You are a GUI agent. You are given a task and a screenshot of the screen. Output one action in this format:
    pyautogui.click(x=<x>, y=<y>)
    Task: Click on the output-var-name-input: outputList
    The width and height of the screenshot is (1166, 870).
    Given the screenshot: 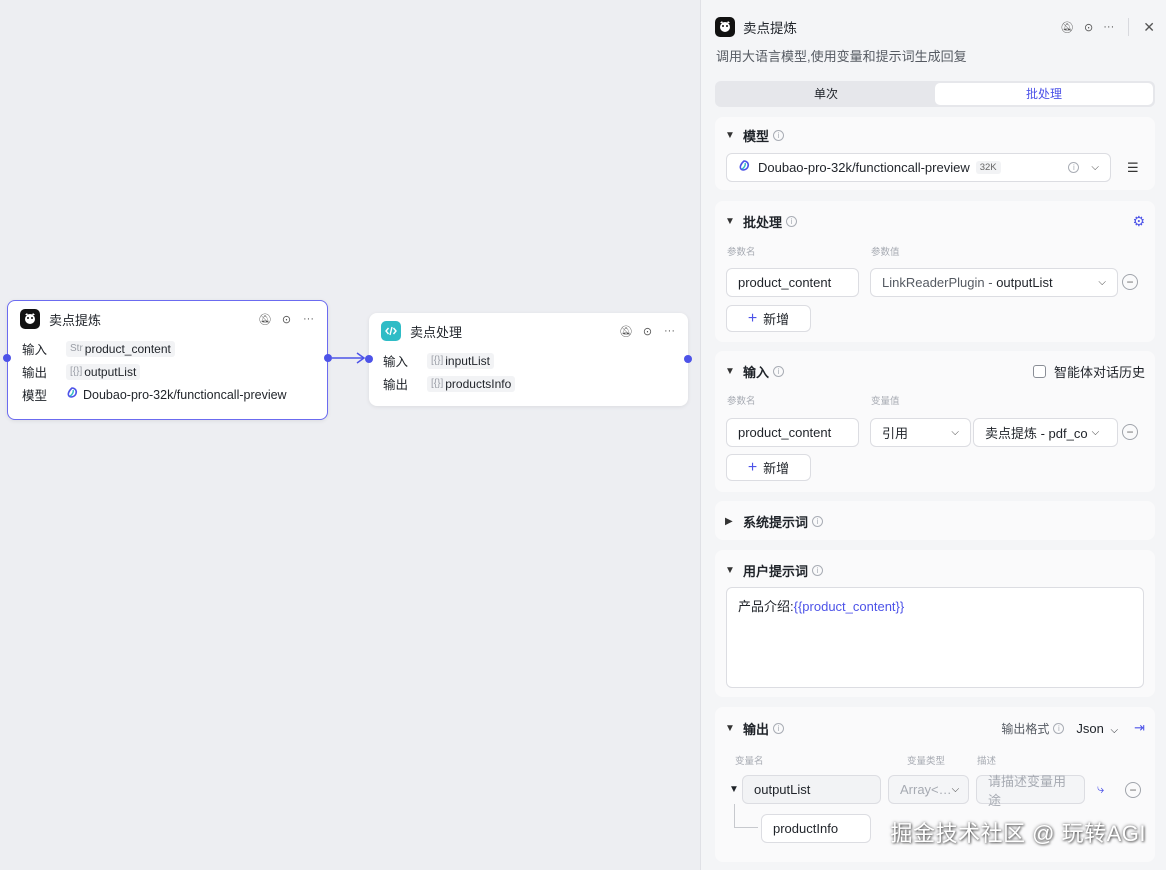 What is the action you would take?
    pyautogui.click(x=811, y=789)
    